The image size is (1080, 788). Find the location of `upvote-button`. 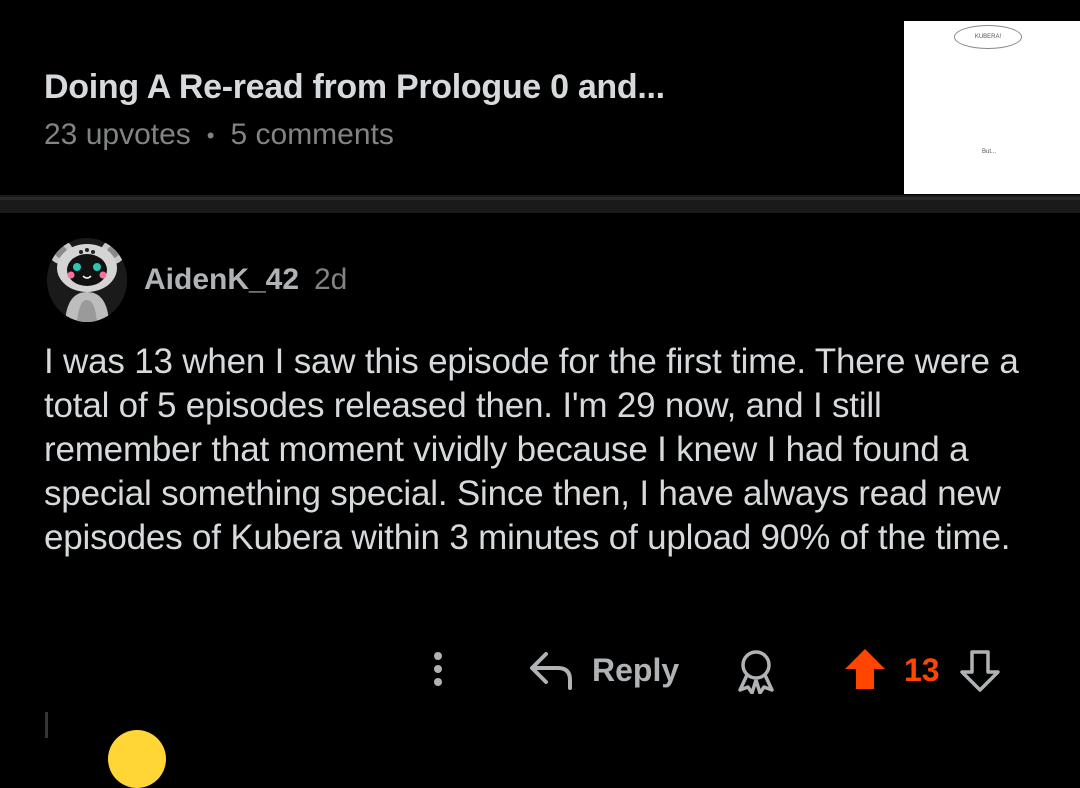

upvote-button is located at coordinates (865, 671).